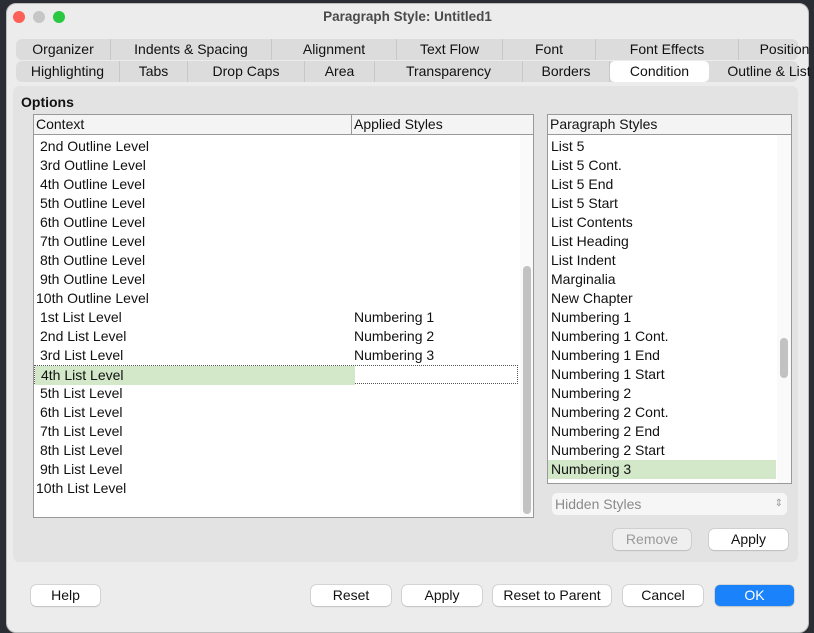 The image size is (814, 633). Describe the element at coordinates (334, 49) in the screenshot. I see `tab-alignment: Alignment` at that location.